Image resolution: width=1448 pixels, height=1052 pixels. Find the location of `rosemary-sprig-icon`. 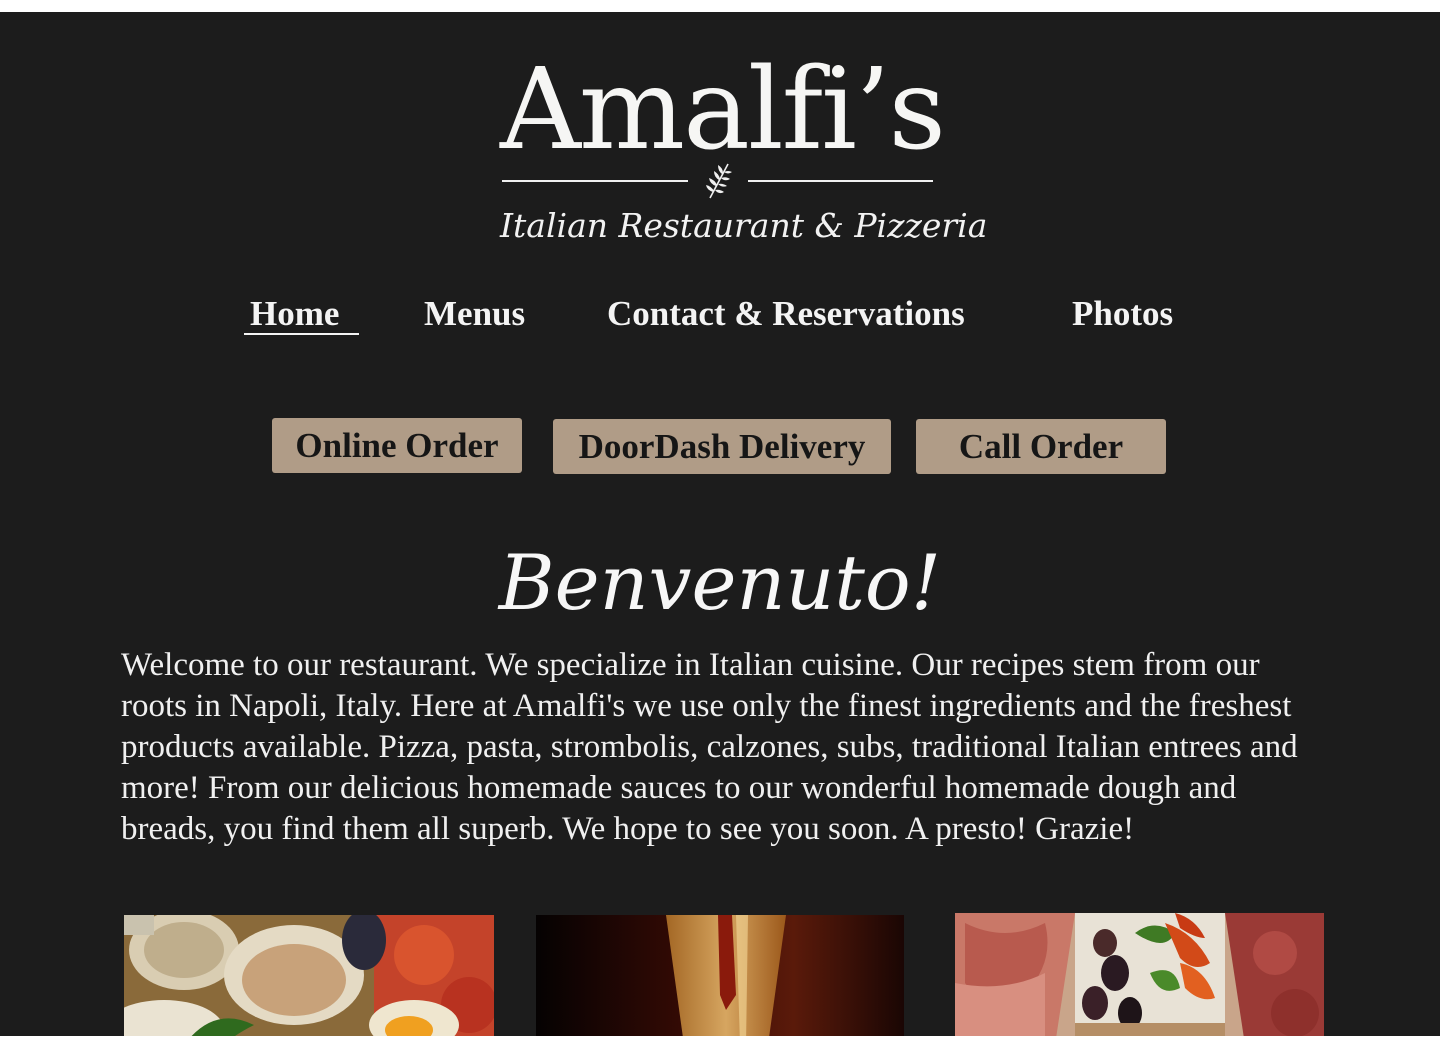

rosemary-sprig-icon is located at coordinates (719, 181).